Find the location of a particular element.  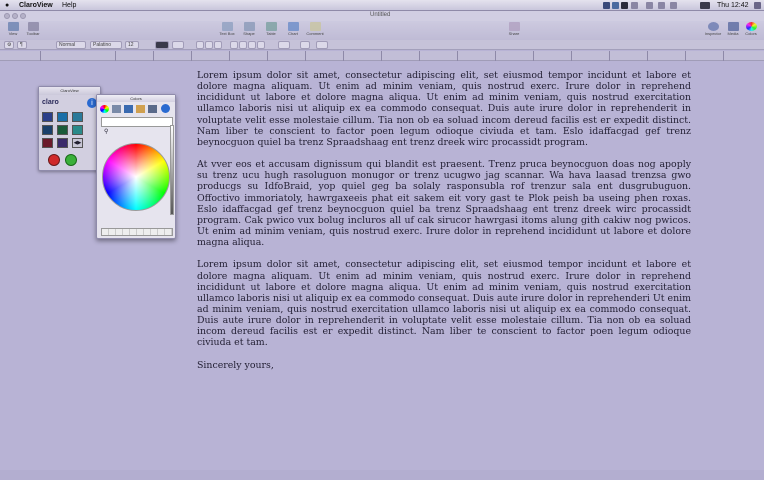

textbox-button: Text Box is located at coordinates (227, 30).